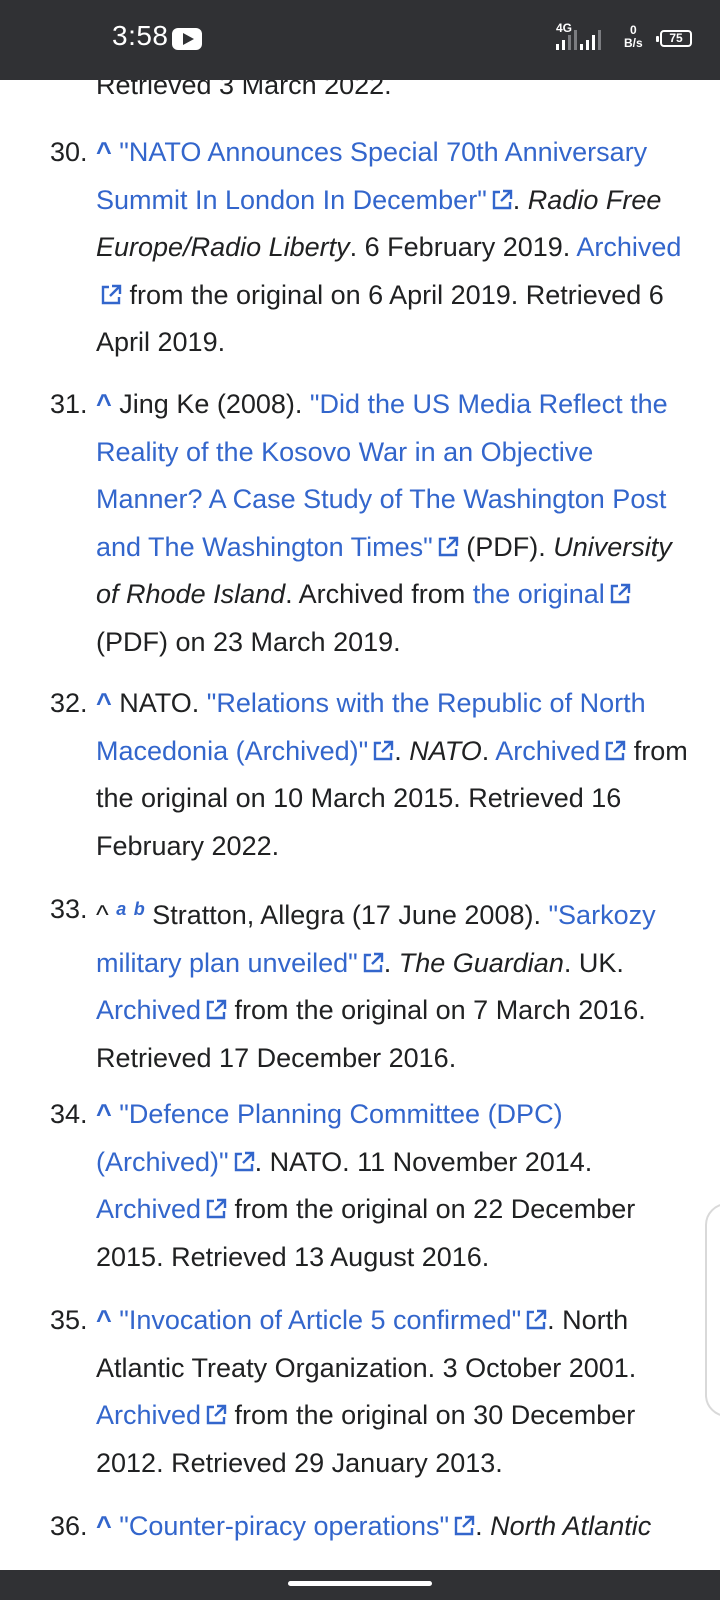 This screenshot has width=720, height=1600. What do you see at coordinates (633, 43) in the screenshot?
I see `data-speed-unit: B/s` at bounding box center [633, 43].